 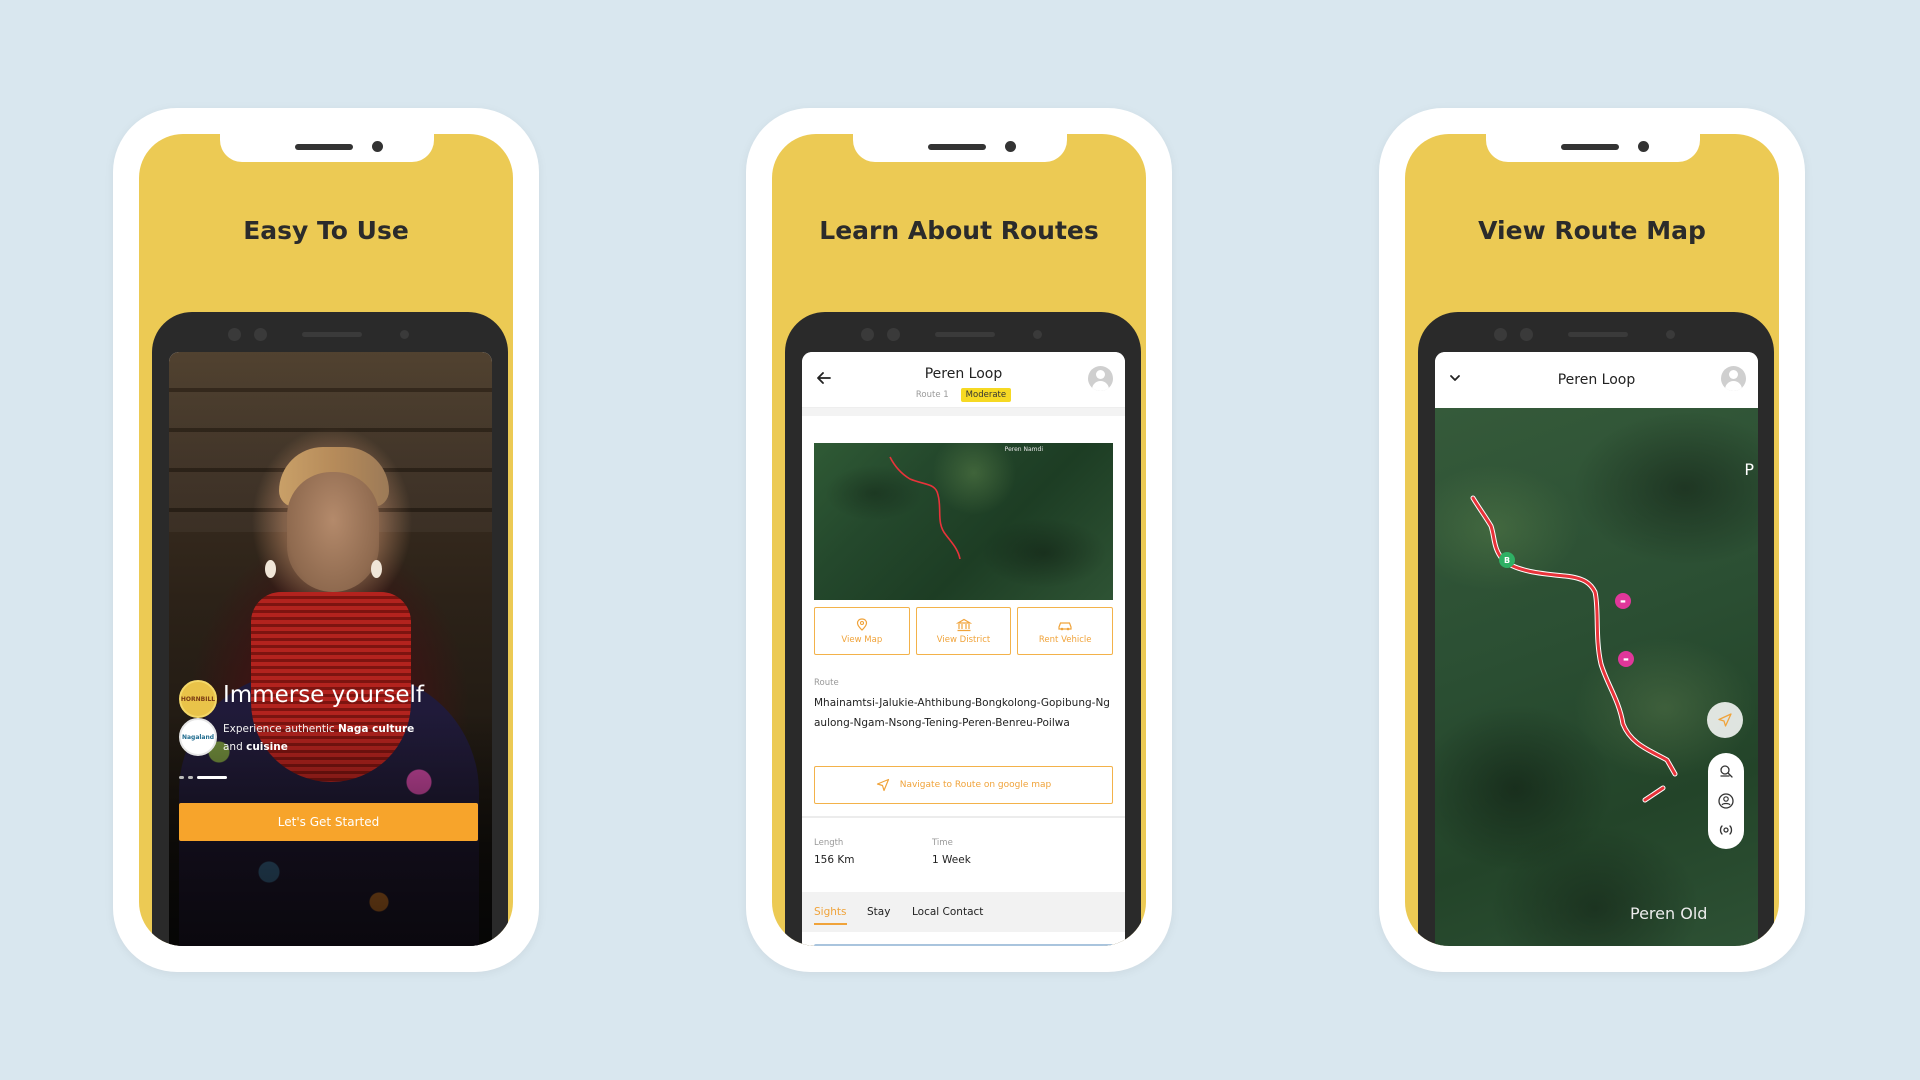 I want to click on app-header: Peren Loop, so click(x=1596, y=380).